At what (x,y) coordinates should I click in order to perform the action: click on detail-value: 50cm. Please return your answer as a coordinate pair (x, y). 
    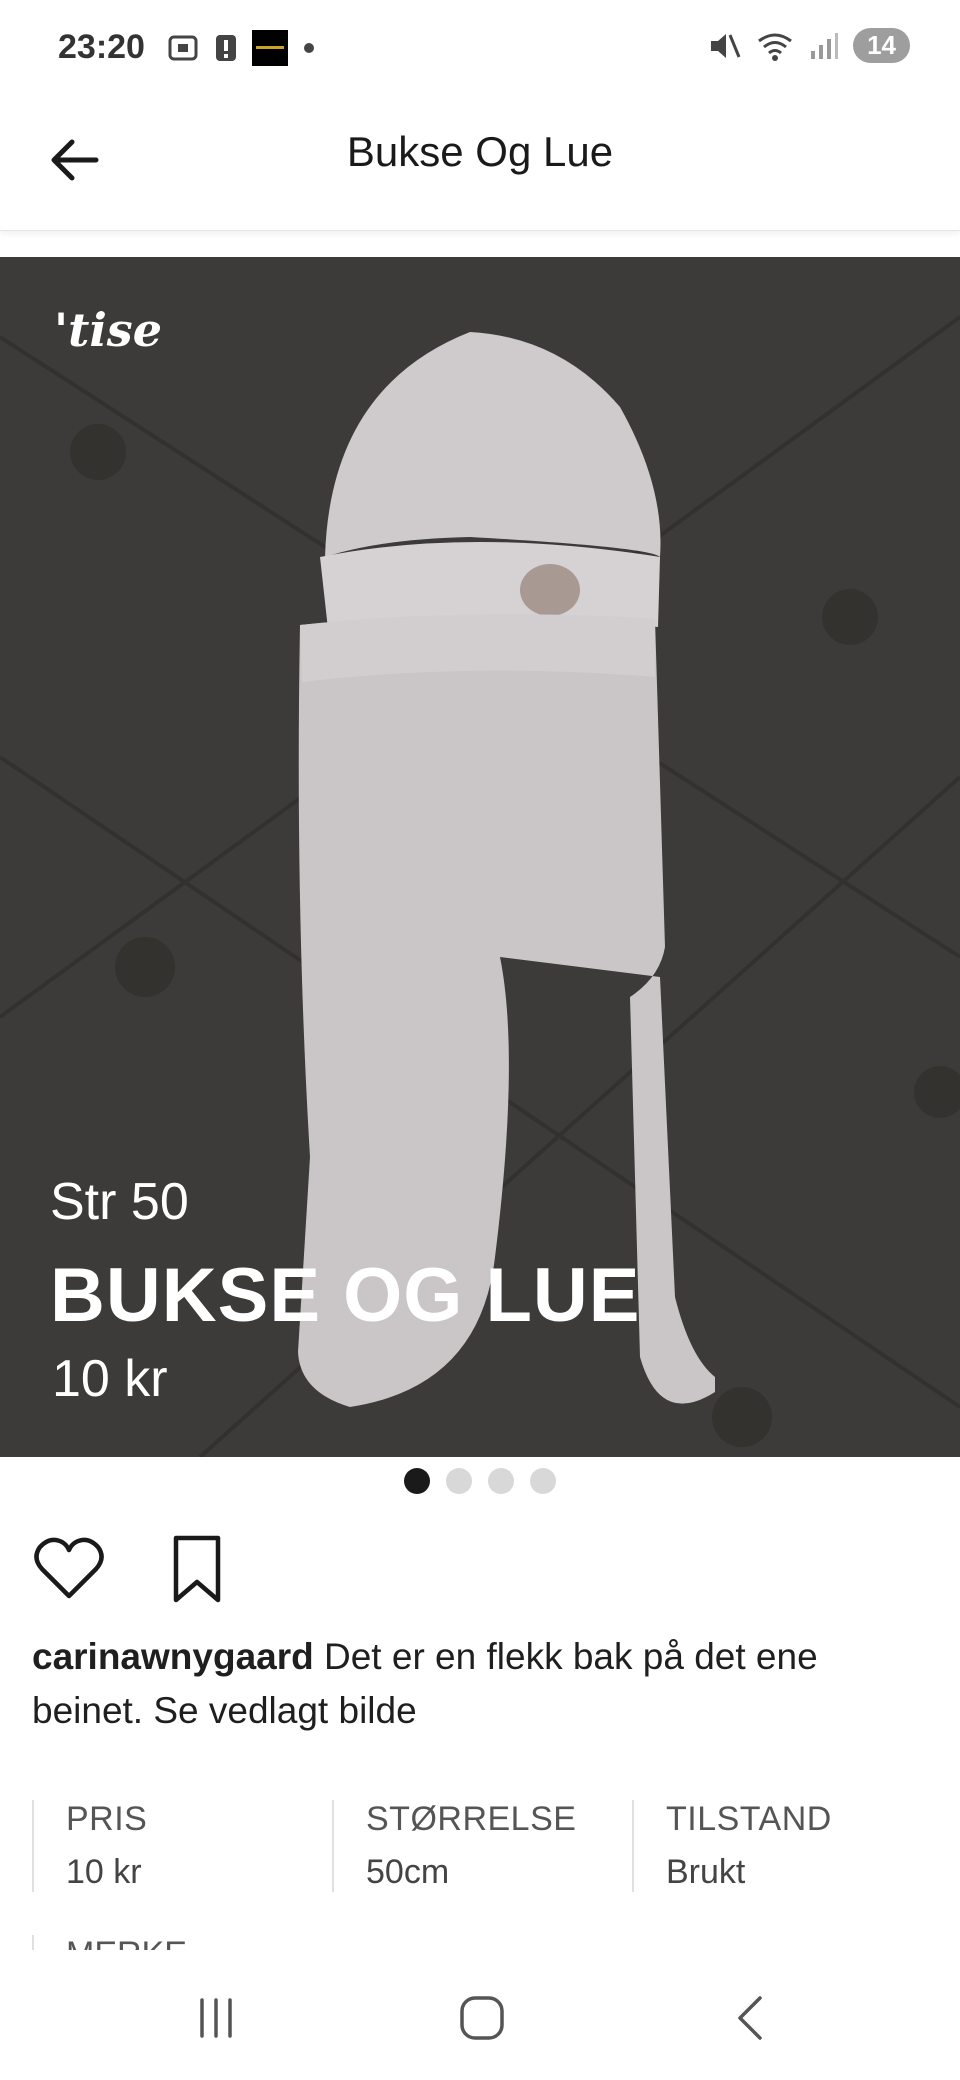
    Looking at the image, I should click on (408, 1872).